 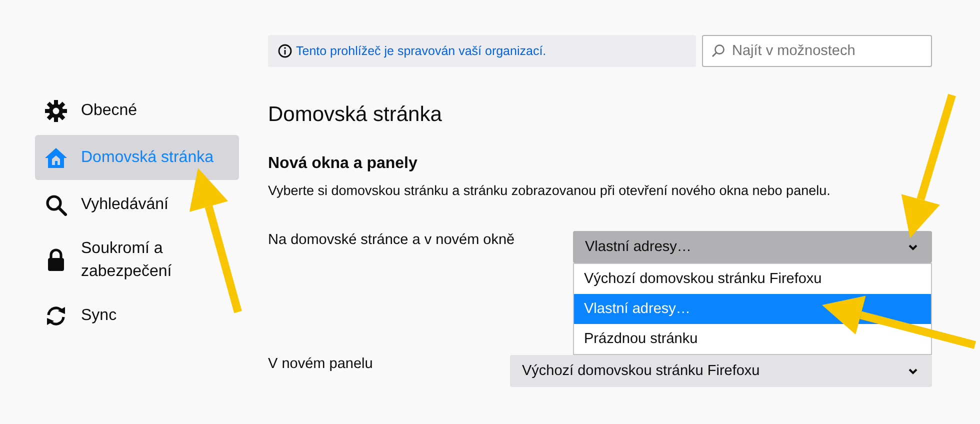 I want to click on notice-link: Tento prohlížeč je spravován vaší organizací., so click(x=421, y=51).